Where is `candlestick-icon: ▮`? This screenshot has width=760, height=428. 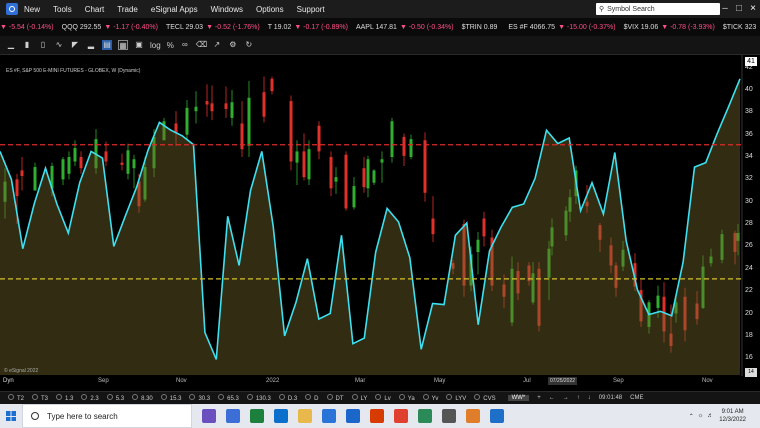
candlestick-icon: ▮ is located at coordinates (27, 45).